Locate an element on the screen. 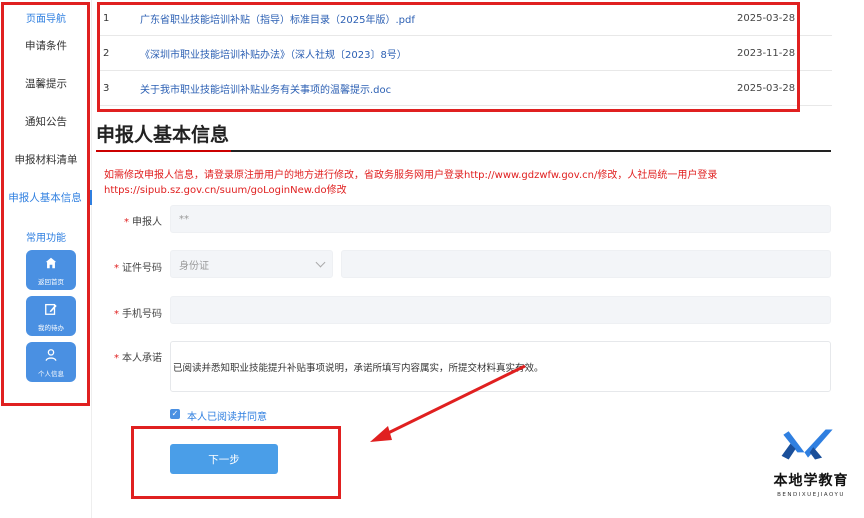 This screenshot has height=518, width=864. pledge-label: * 本人承诺 is located at coordinates (138, 358).